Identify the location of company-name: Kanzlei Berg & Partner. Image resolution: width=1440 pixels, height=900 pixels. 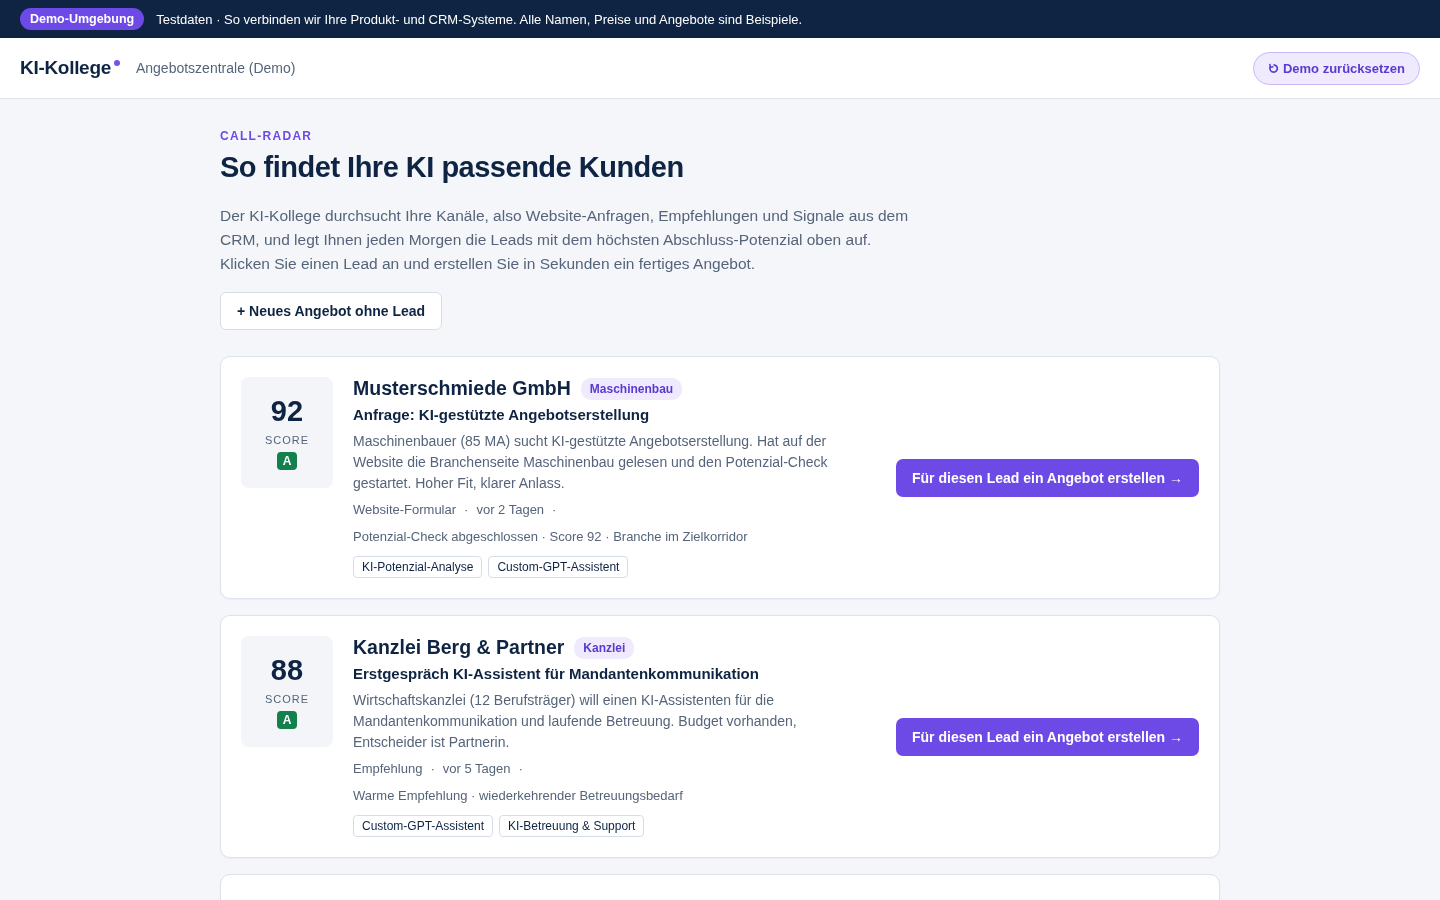
(459, 647).